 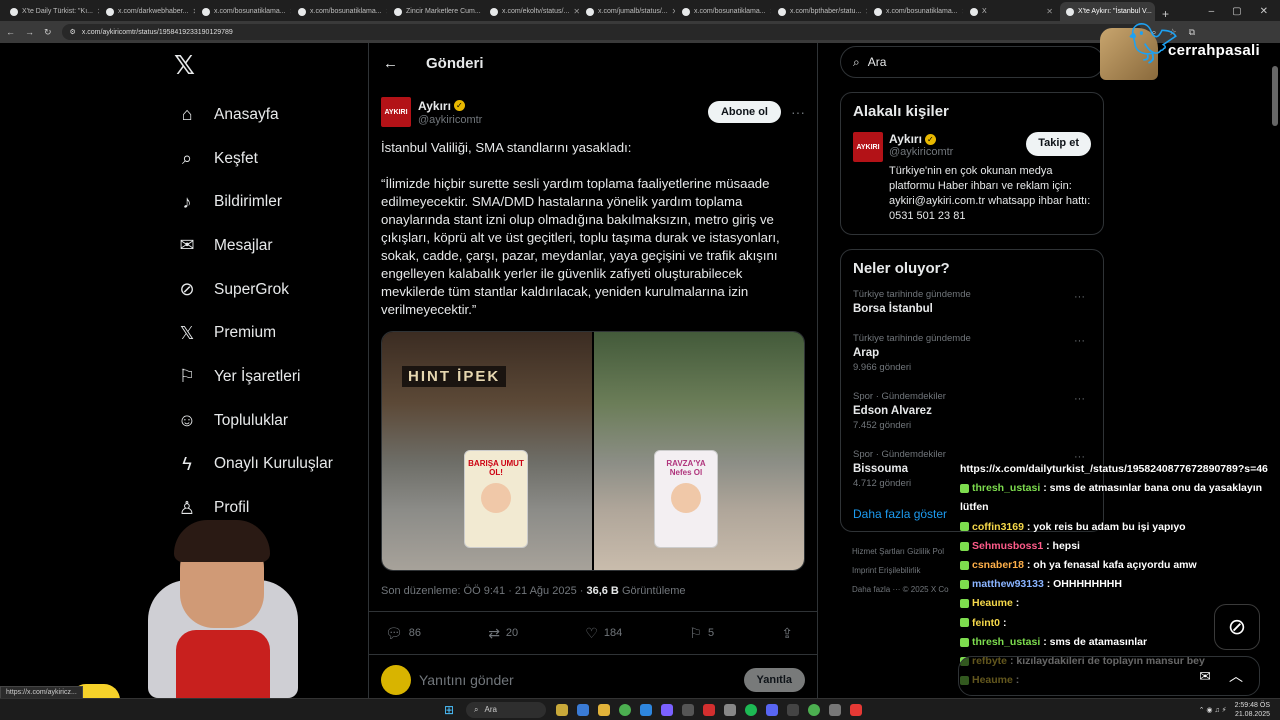 What do you see at coordinates (701, 633) in the screenshot?
I see `bookmark-action: ⚐ 5` at bounding box center [701, 633].